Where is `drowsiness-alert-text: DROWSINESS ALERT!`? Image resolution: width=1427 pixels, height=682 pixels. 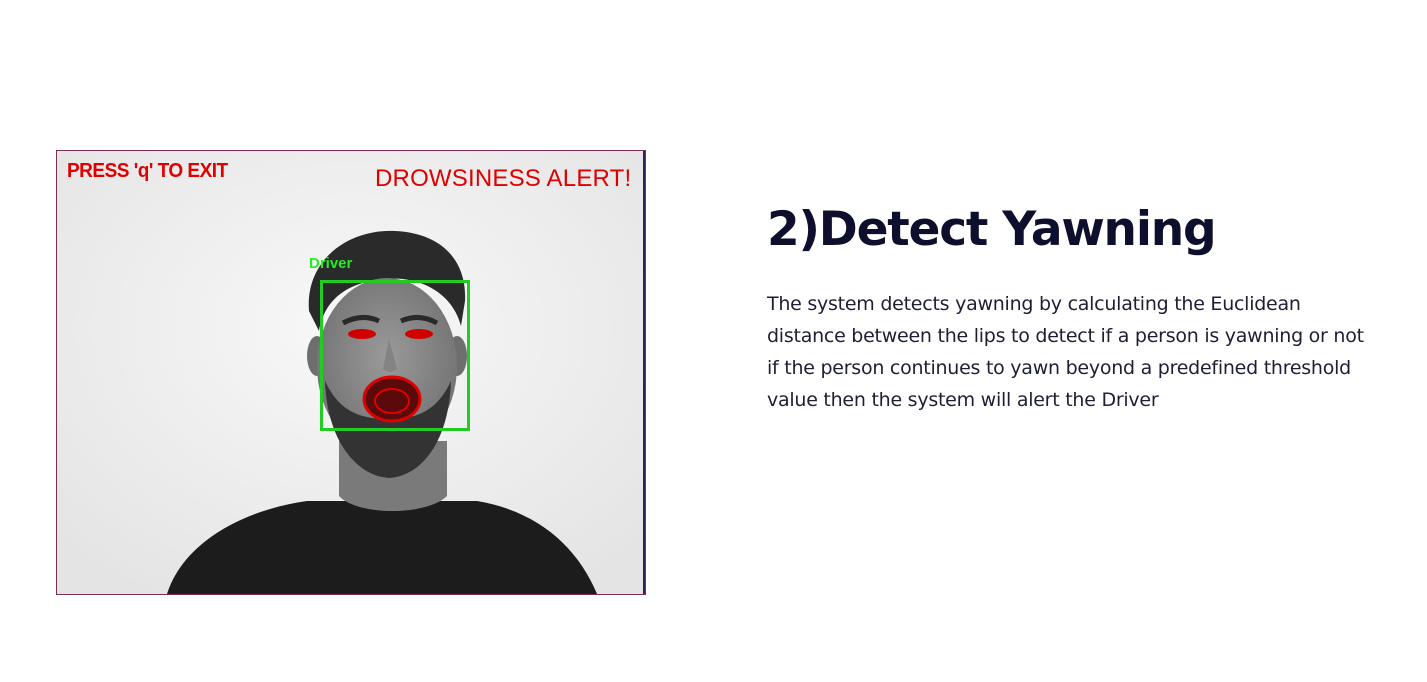
drowsiness-alert-text: DROWSINESS ALERT! is located at coordinates (503, 178).